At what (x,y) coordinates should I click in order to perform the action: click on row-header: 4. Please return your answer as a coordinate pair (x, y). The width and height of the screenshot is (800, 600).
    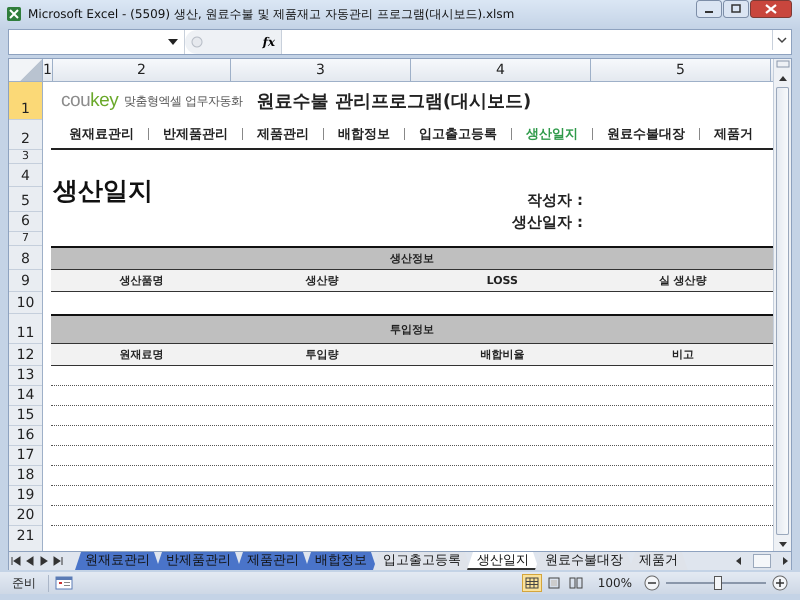
    Looking at the image, I should click on (25, 175).